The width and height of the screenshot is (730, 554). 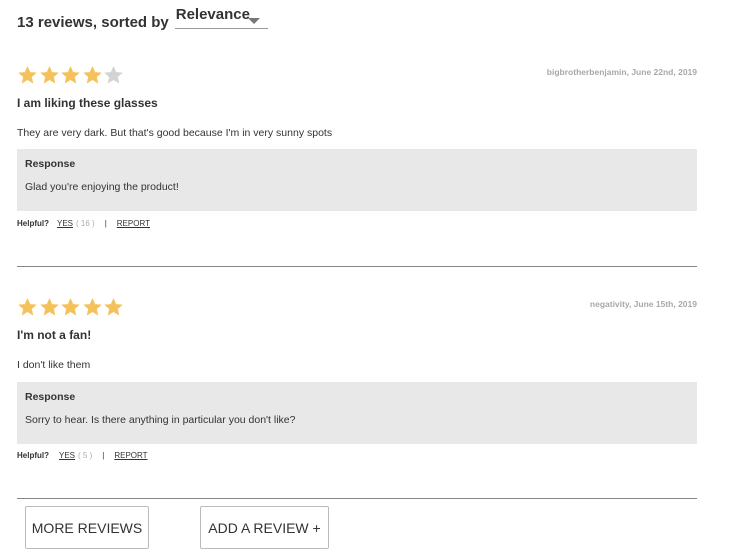 I want to click on review-author-date: negativity, June 15th, 2019, so click(x=643, y=304).